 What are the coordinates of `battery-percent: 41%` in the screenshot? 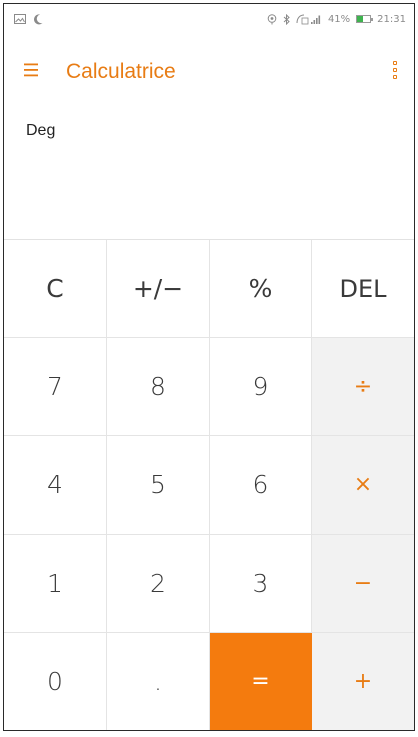 It's located at (339, 19).